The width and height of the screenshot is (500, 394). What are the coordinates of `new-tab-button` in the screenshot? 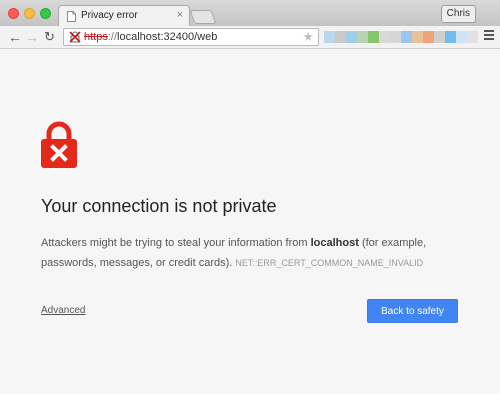 It's located at (203, 17).